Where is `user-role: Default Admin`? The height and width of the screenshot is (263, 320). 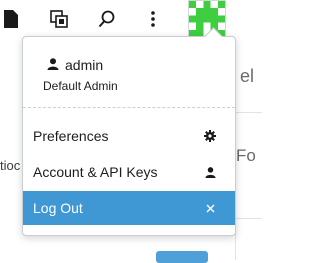
user-role: Default Admin is located at coordinates (80, 86).